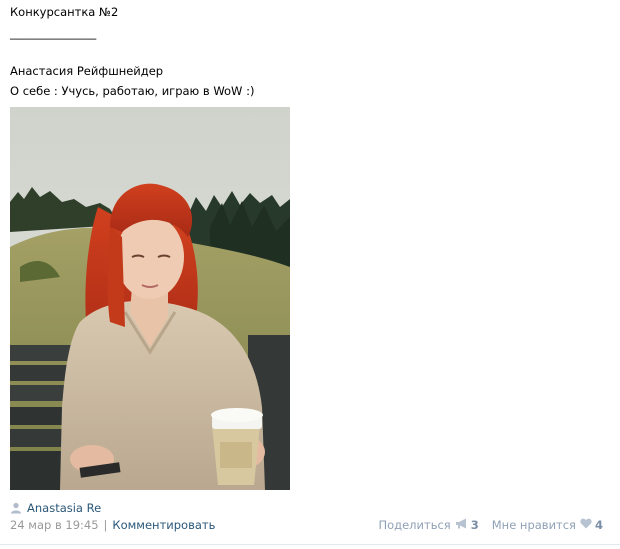  Describe the element at coordinates (64, 508) in the screenshot. I see `author-link: Anastasia Re` at that location.